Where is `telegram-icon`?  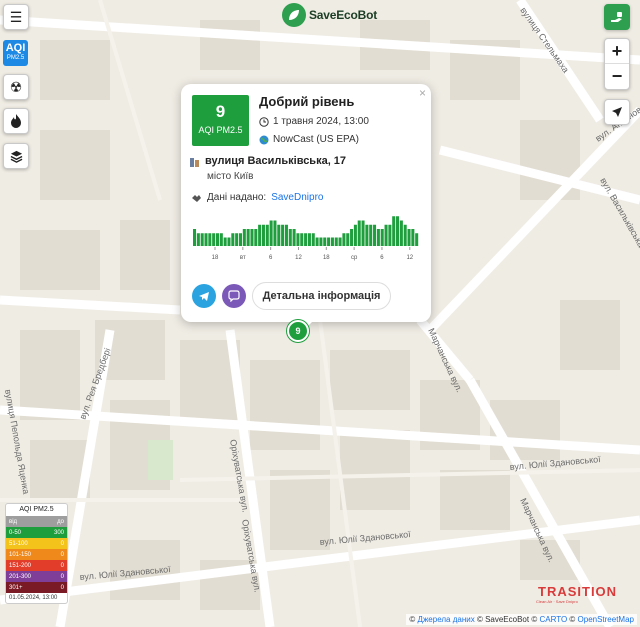
telegram-icon is located at coordinates (204, 296).